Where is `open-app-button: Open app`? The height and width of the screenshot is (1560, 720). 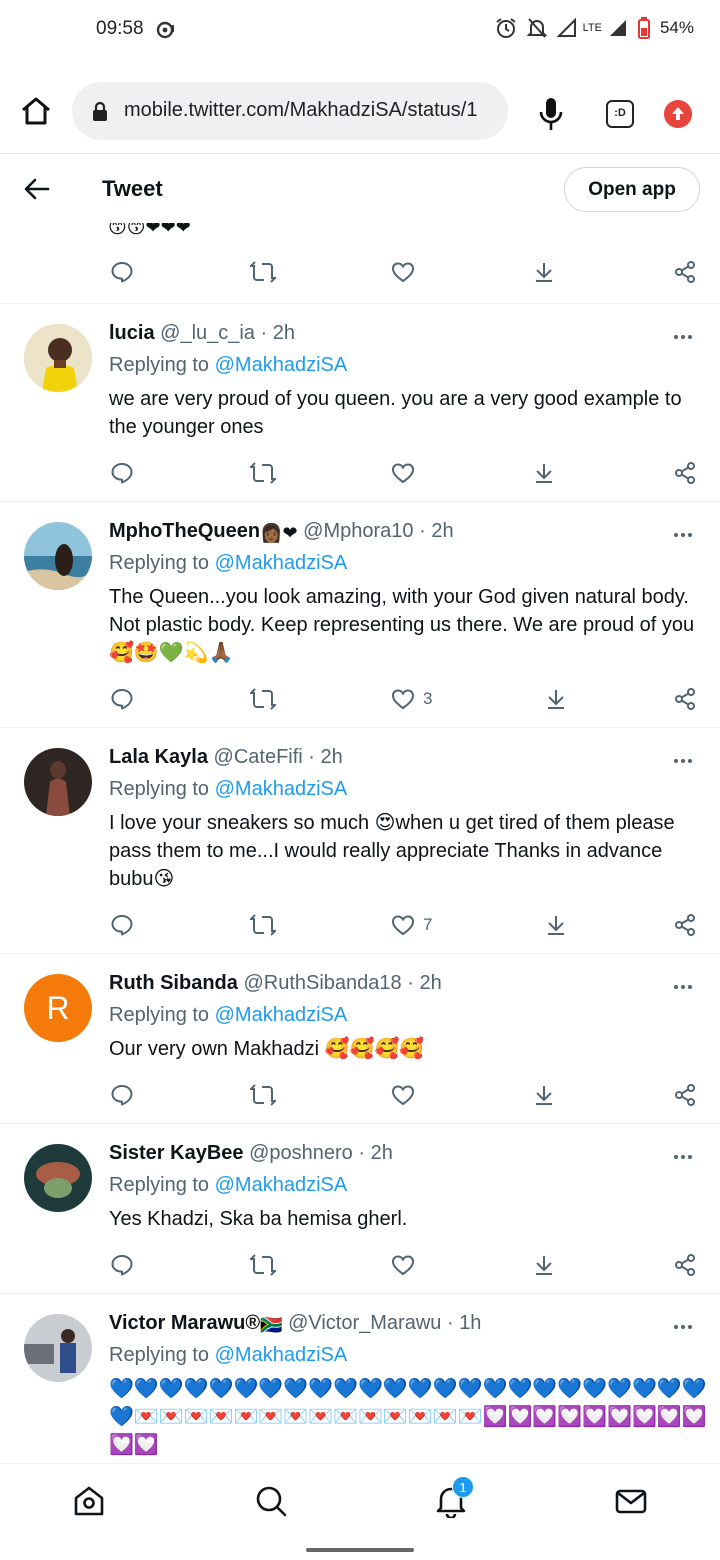 open-app-button: Open app is located at coordinates (632, 189).